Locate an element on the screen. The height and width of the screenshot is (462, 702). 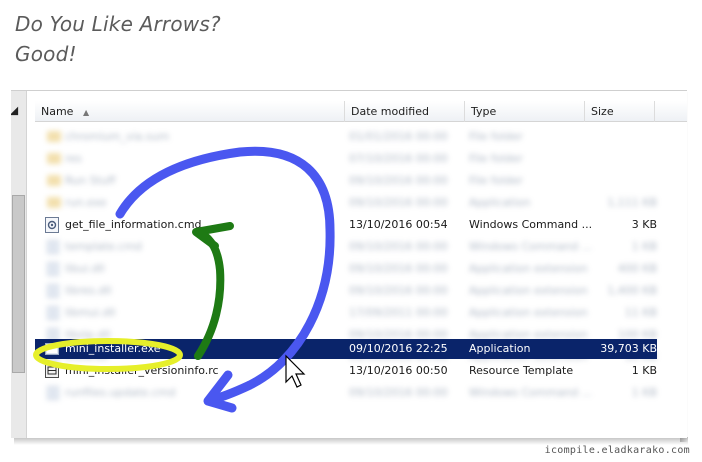
sort-ascending-icon: ▲ is located at coordinates (86, 112).